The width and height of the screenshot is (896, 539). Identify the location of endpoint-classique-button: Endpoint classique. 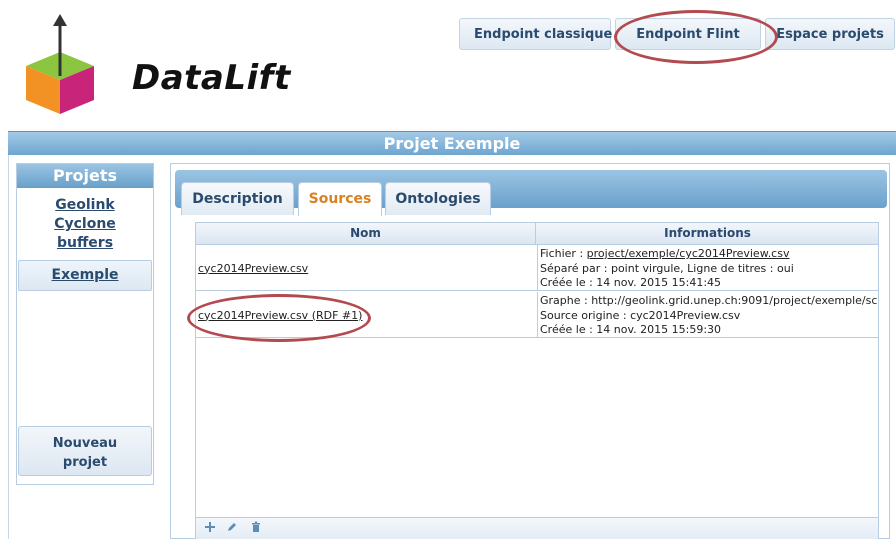
(535, 34).